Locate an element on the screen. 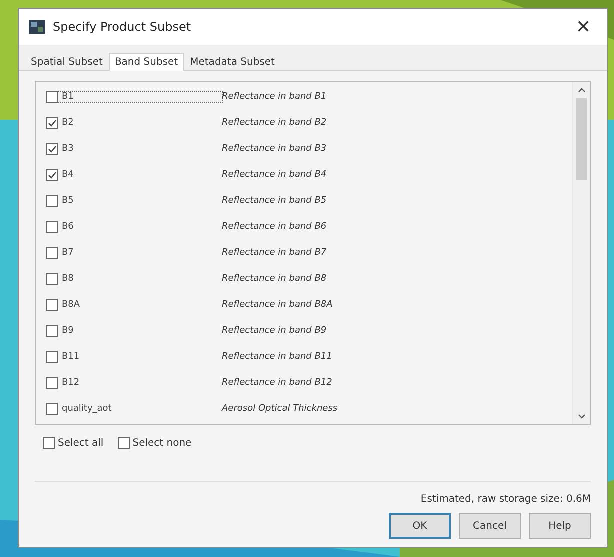 The image size is (614, 557). close-button: ✕ is located at coordinates (583, 27).